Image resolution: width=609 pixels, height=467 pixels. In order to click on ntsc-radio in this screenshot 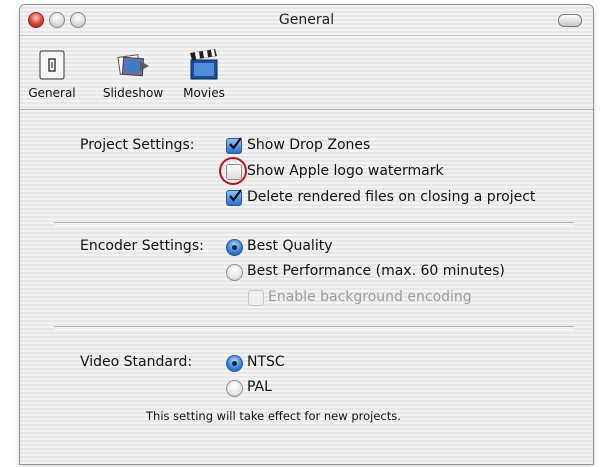, I will do `click(234, 363)`.